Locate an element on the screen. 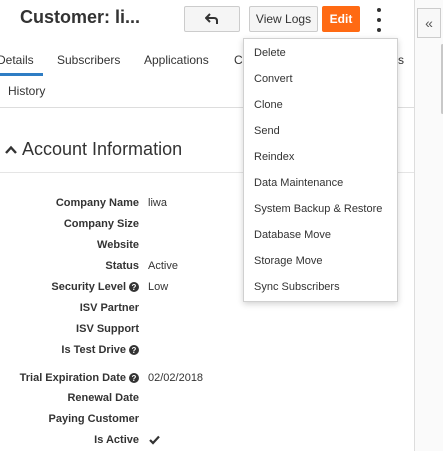 The width and height of the screenshot is (443, 451). field-value-trial-expiration-date: 02/02/2018 is located at coordinates (176, 378).